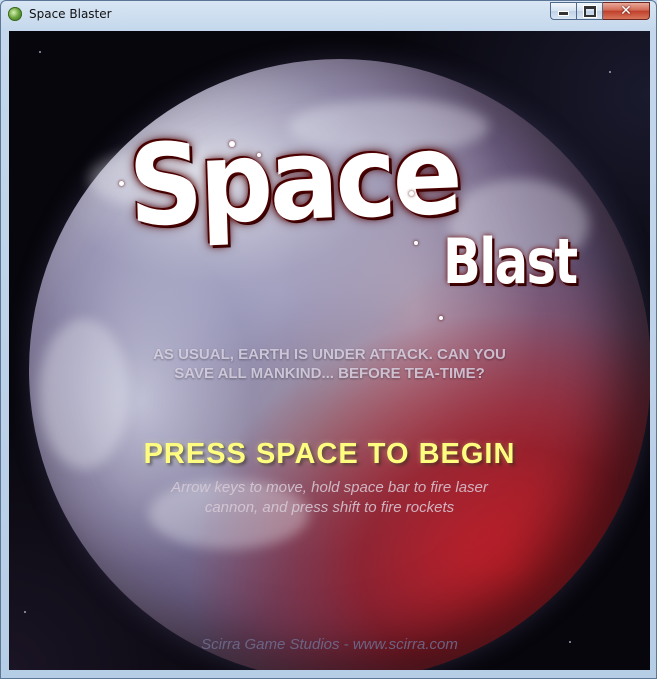 This screenshot has height=679, width=657. I want to click on credits-text: Scirra Game Studios - www.scirra.com, so click(329, 644).